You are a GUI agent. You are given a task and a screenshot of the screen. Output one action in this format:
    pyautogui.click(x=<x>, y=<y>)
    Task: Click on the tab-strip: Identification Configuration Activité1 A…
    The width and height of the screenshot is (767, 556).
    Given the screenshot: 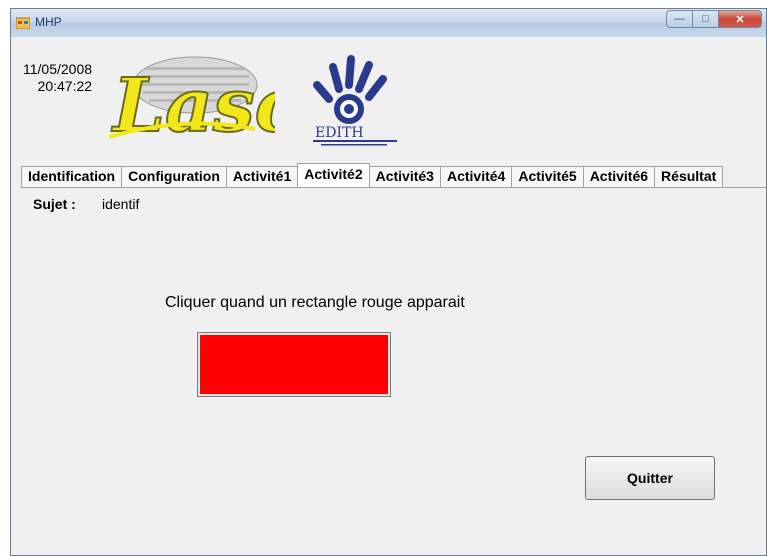 What is the action you would take?
    pyautogui.click(x=372, y=175)
    